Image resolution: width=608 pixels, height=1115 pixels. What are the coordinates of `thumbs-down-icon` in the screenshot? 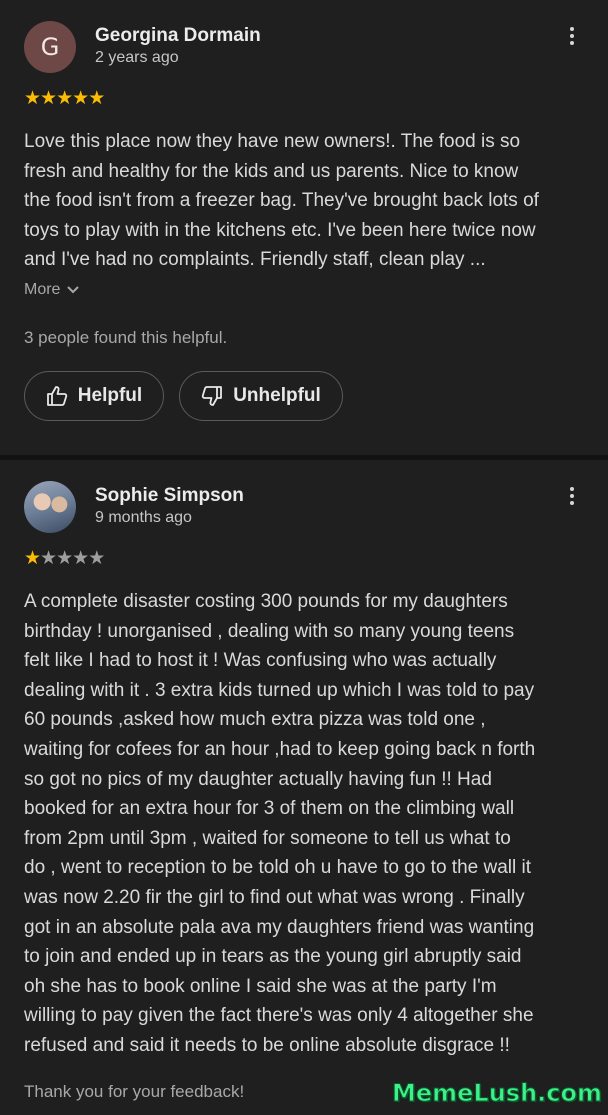 It's located at (212, 396).